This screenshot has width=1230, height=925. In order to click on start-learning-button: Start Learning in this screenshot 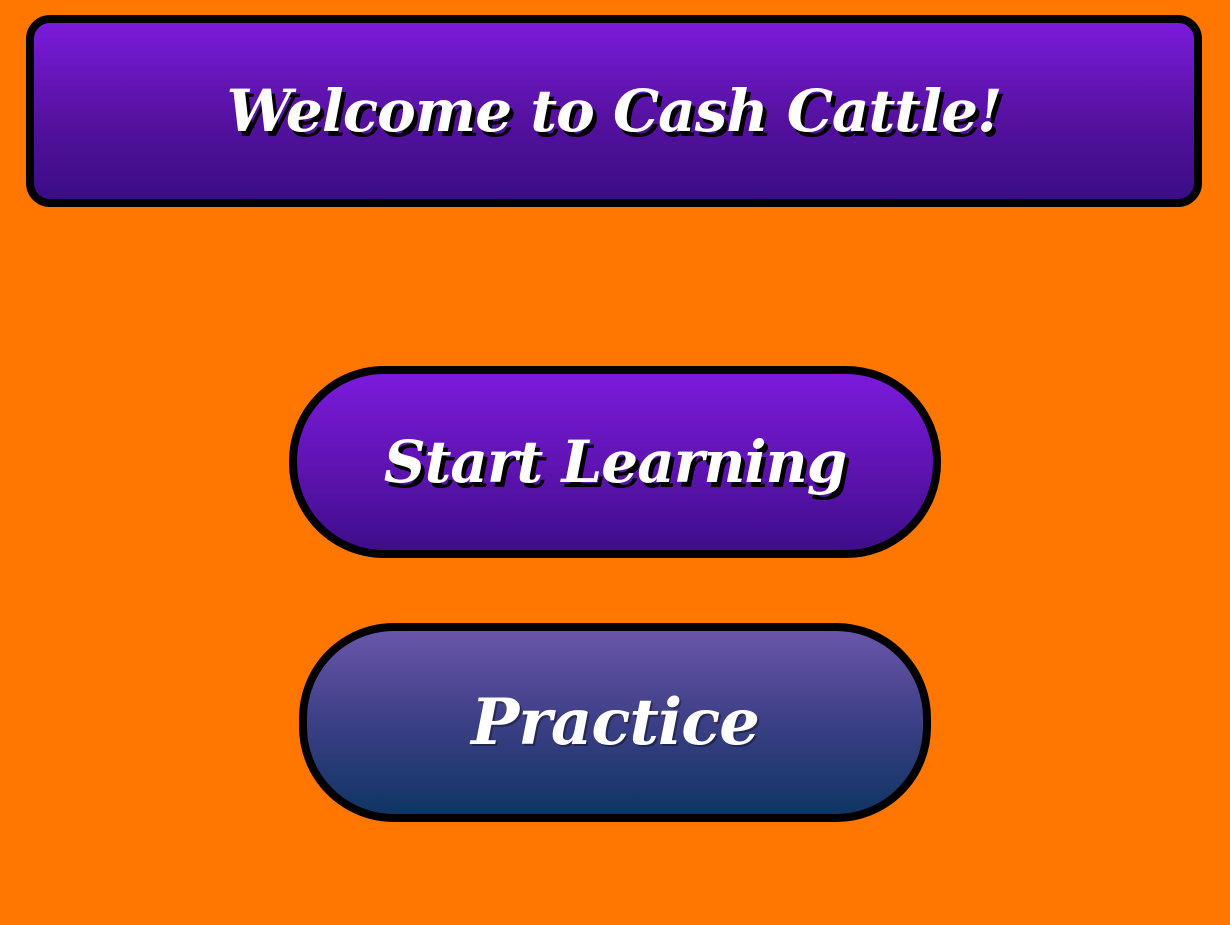, I will do `click(615, 462)`.